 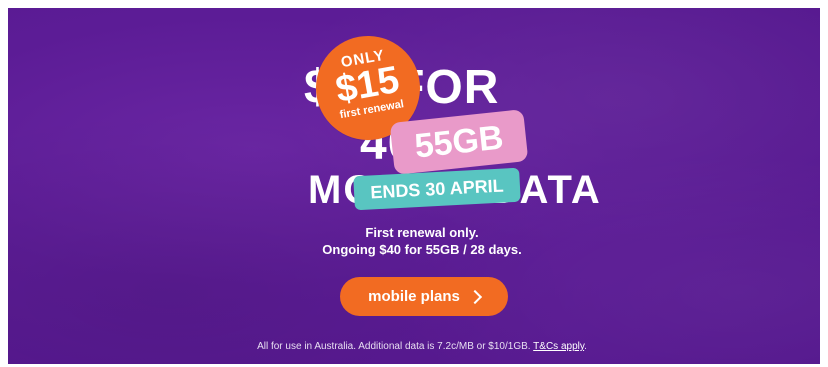 What do you see at coordinates (422, 249) in the screenshot?
I see `info-line2: Ongoing $40 for 55GB / 28 days.` at bounding box center [422, 249].